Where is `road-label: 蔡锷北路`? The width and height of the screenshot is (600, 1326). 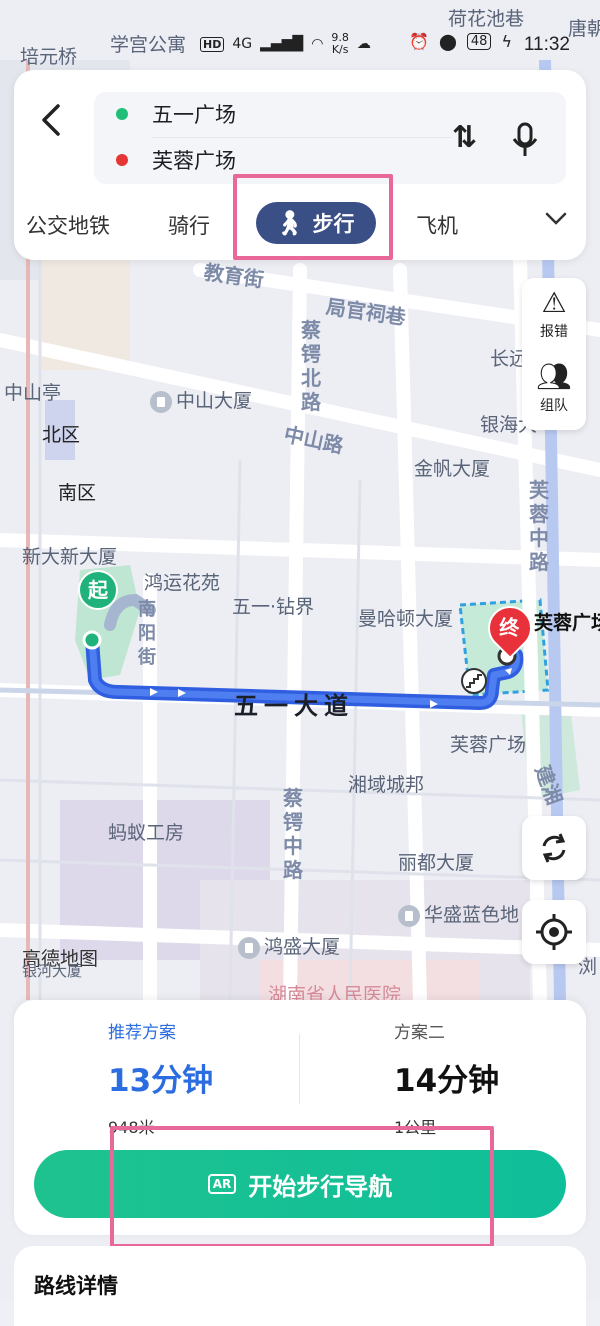
road-label: 蔡锷北路 is located at coordinates (311, 366).